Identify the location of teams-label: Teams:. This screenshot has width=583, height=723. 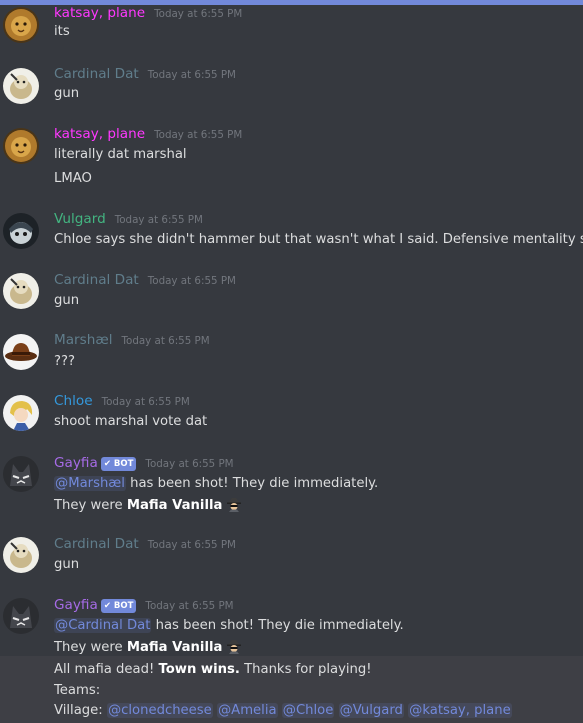
(77, 690).